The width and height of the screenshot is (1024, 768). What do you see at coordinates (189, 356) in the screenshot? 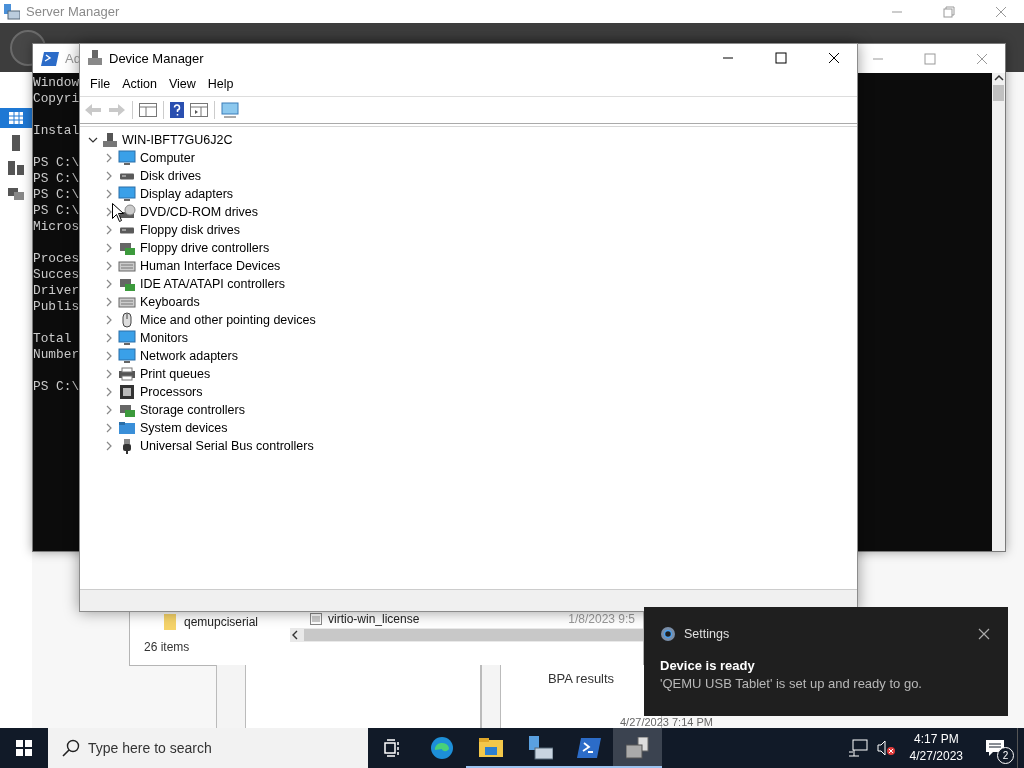
I see `tree-item-label: Network adapters` at bounding box center [189, 356].